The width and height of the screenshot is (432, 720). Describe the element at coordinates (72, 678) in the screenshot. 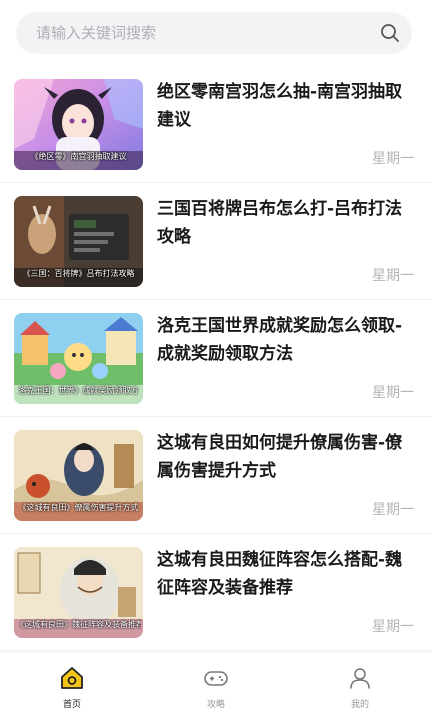

I see `home-icon` at that location.